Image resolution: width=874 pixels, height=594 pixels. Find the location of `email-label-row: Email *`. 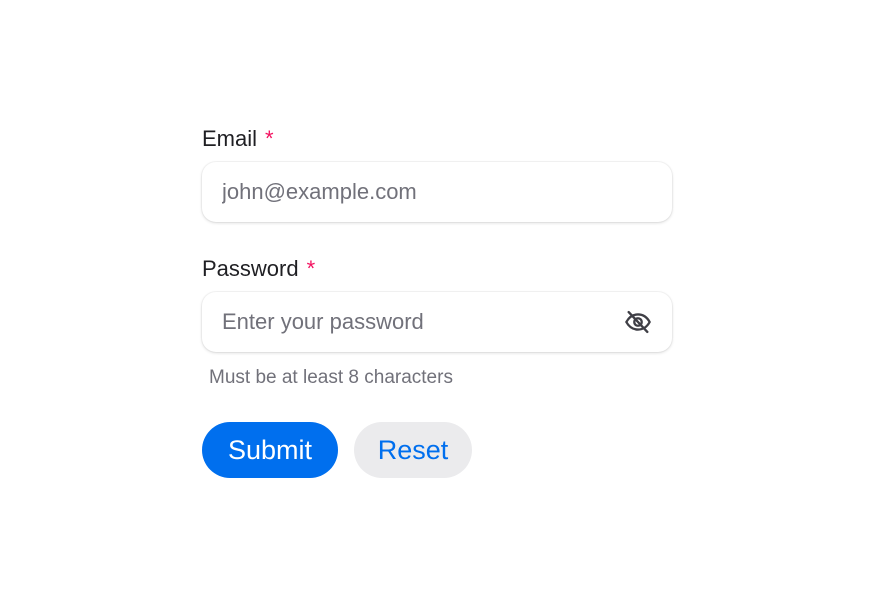

email-label-row: Email * is located at coordinates (437, 139).